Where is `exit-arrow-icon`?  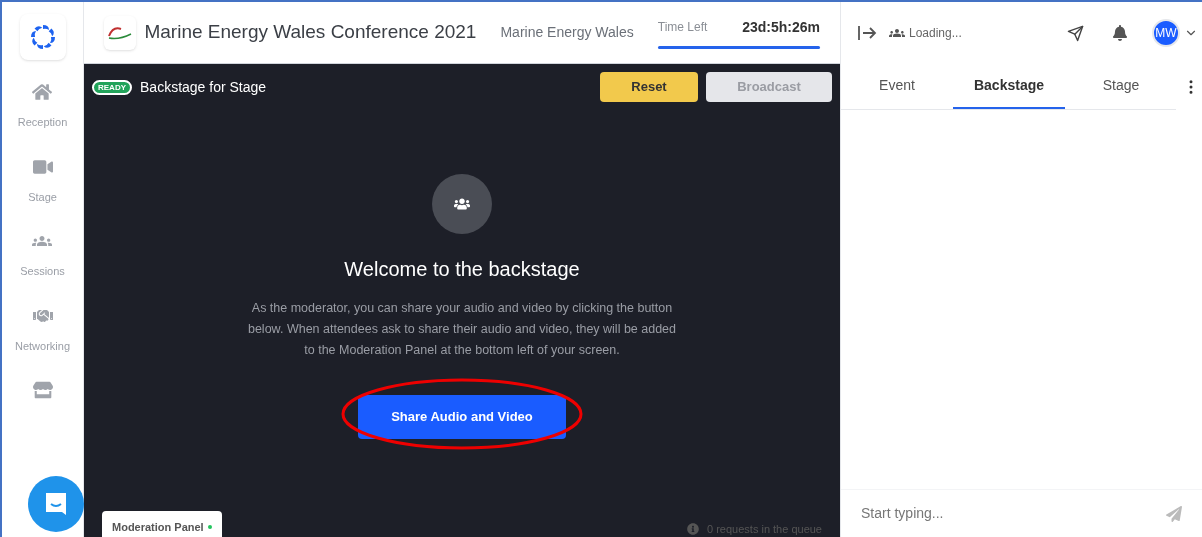 exit-arrow-icon is located at coordinates (867, 33).